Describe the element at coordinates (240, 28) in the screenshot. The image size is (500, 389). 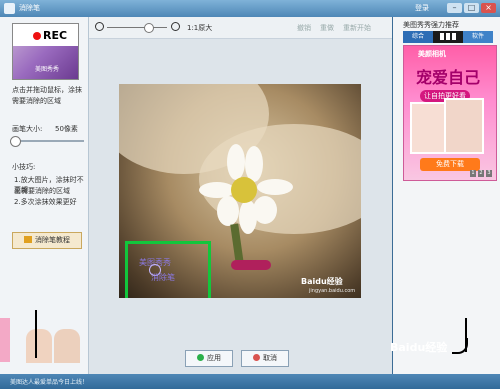
I see `editor-toolbar: 1:1原大 撤销 重做 重新开始` at that location.